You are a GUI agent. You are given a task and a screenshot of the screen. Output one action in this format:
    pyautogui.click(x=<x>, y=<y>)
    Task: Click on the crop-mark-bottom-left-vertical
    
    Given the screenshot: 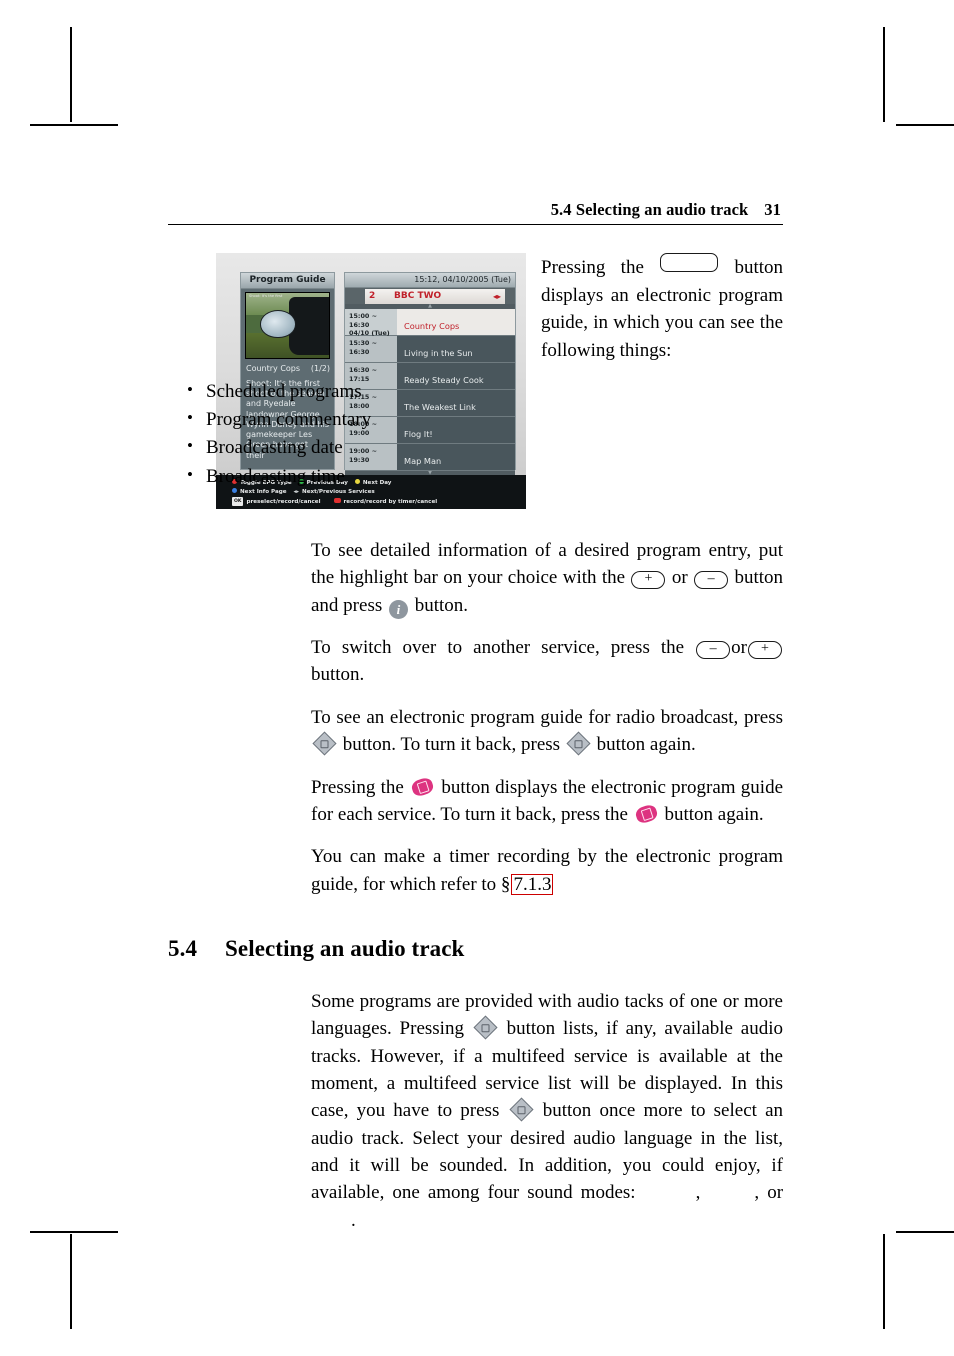 What is the action you would take?
    pyautogui.click(x=71, y=1281)
    